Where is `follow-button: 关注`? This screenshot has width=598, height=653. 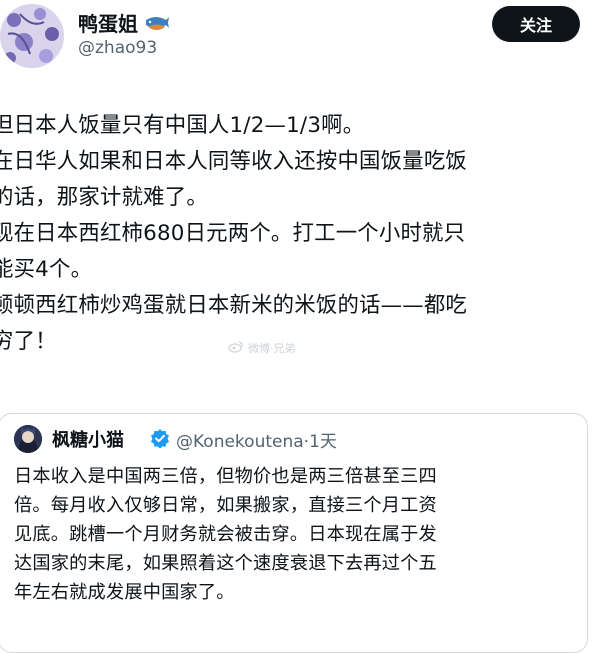 follow-button: 关注 is located at coordinates (536, 24).